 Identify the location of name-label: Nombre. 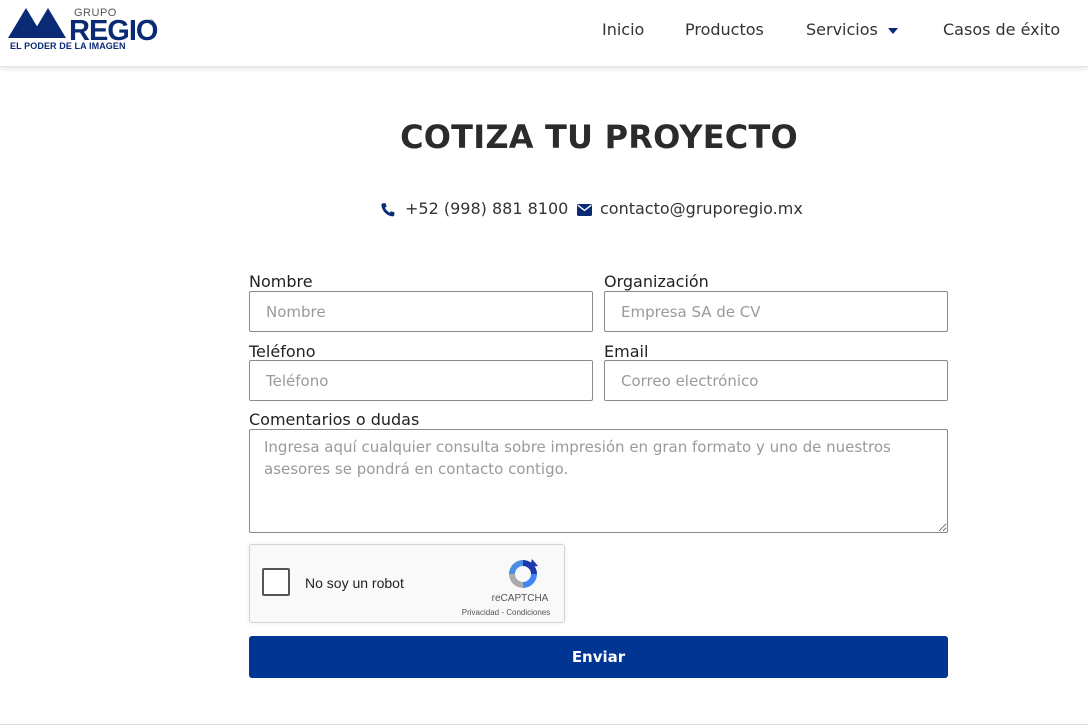
(281, 281).